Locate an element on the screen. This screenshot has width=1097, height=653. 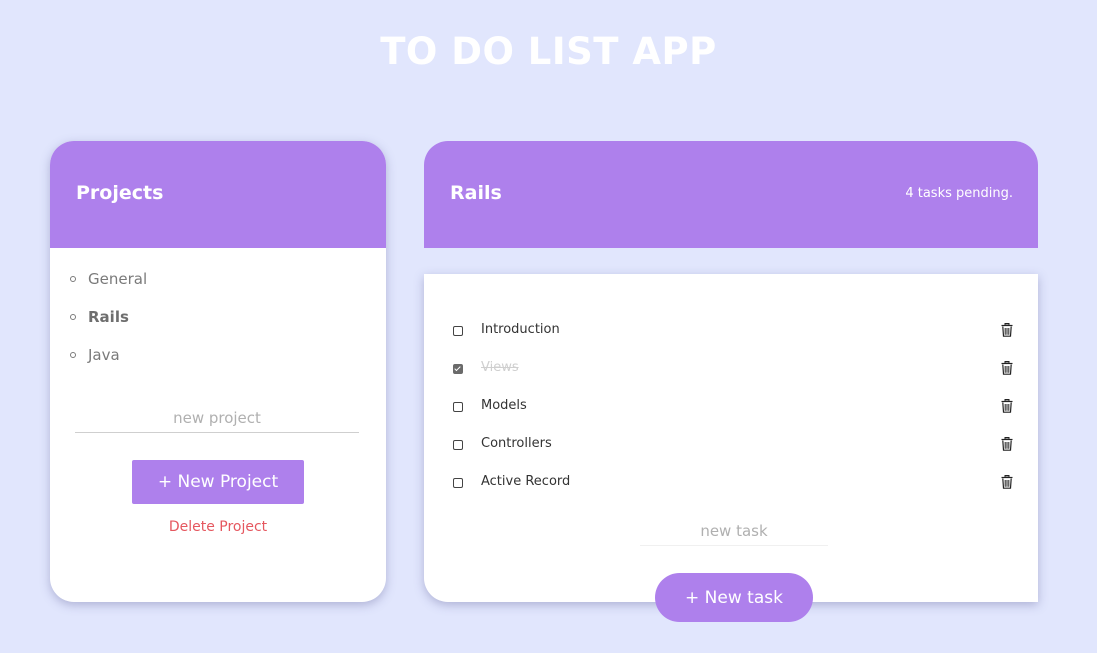
new-project-input is located at coordinates (217, 418).